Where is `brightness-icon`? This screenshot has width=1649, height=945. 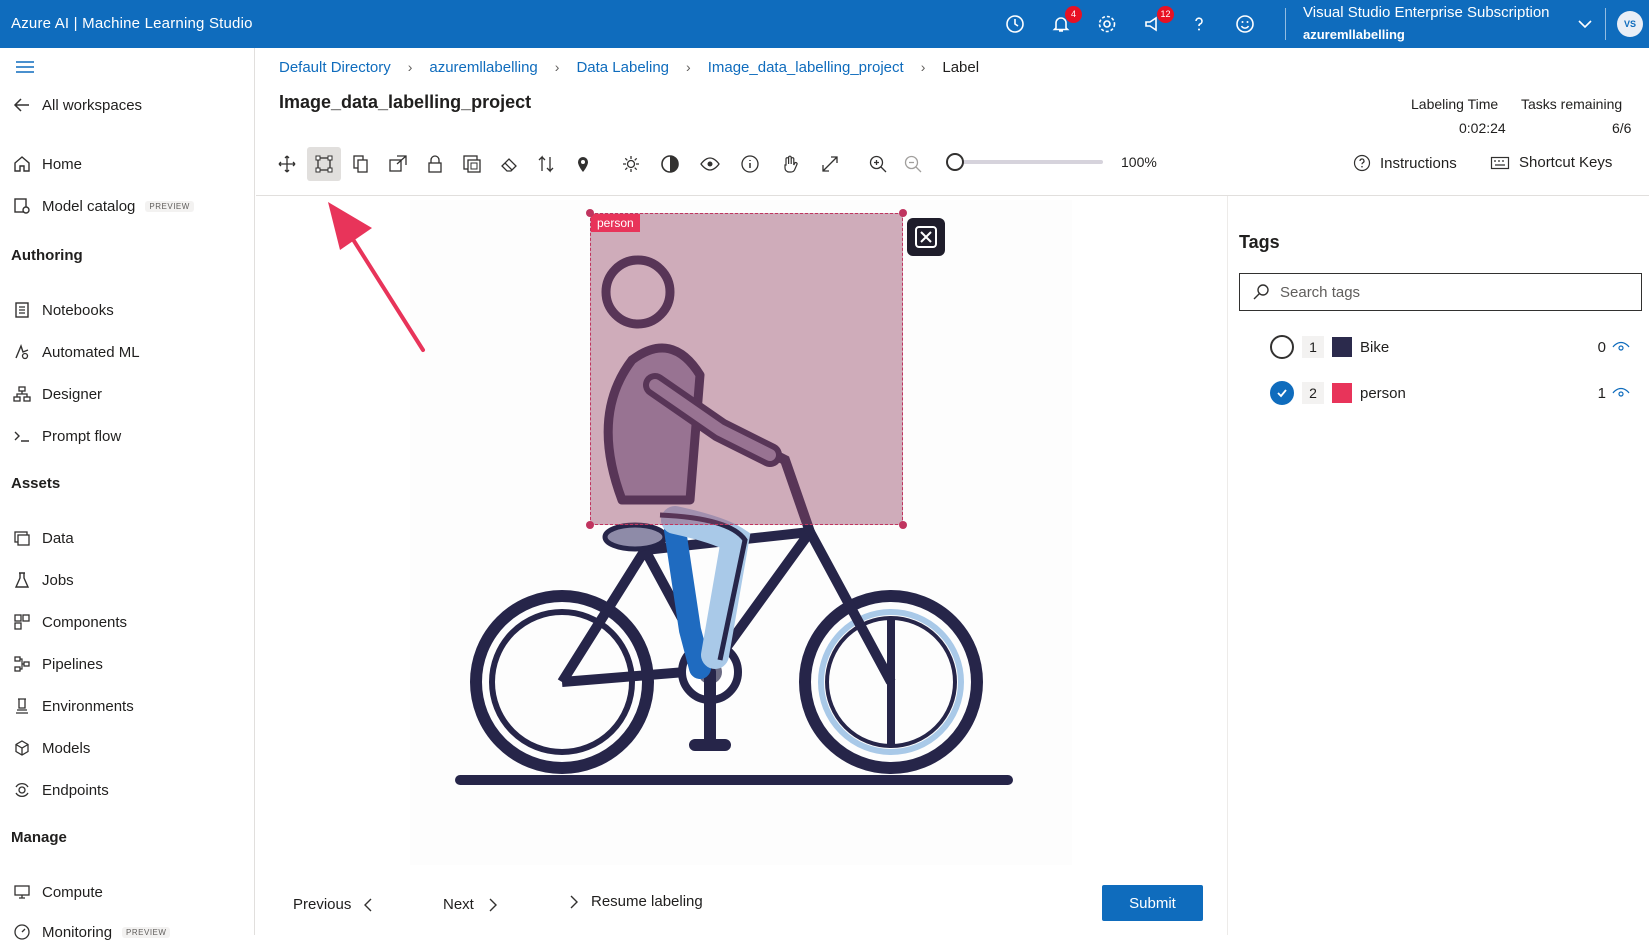
brightness-icon is located at coordinates (631, 164).